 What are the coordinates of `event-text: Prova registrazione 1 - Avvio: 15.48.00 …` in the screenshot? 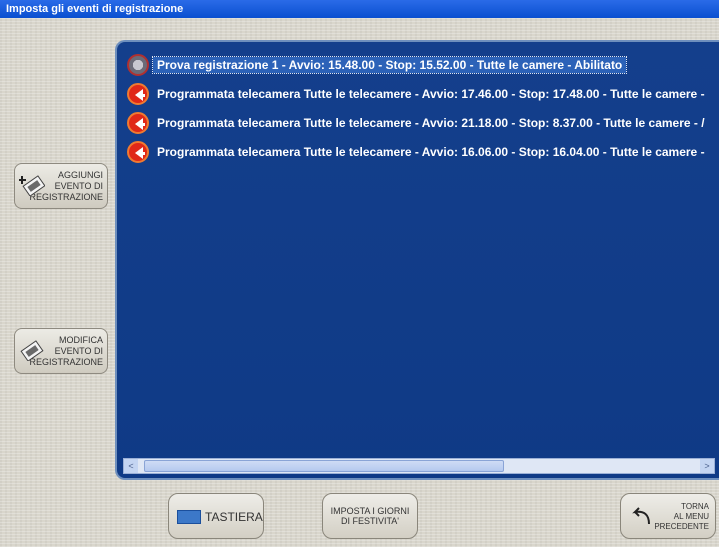 It's located at (389, 64).